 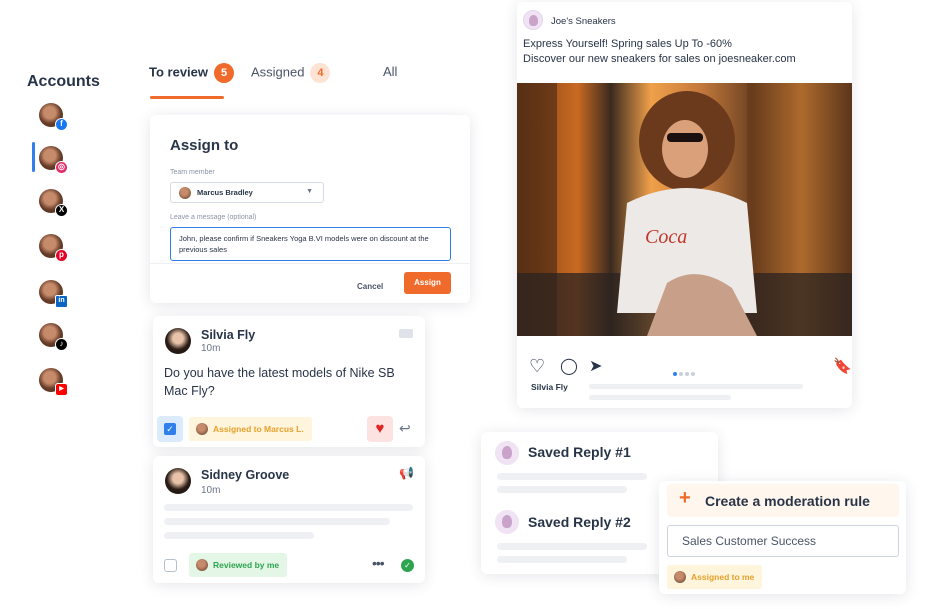 I want to click on check-circle-icon: ✓, so click(x=407, y=565).